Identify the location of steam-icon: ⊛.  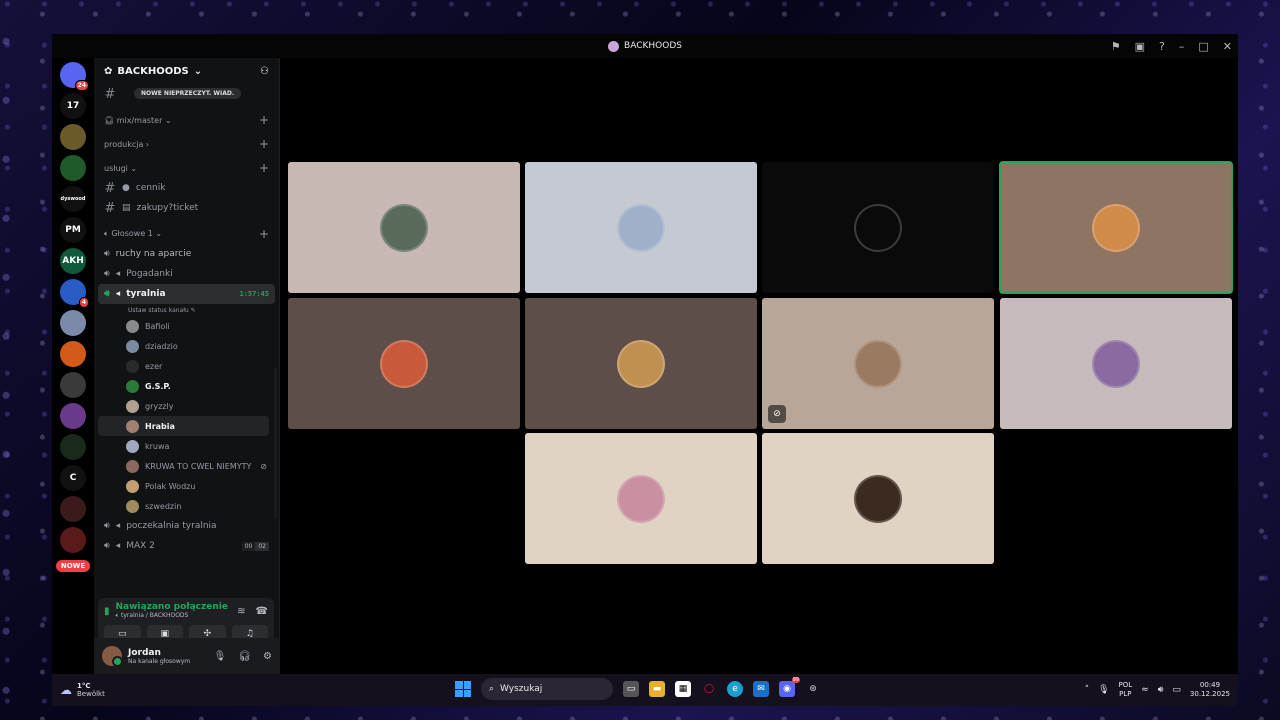
(813, 689).